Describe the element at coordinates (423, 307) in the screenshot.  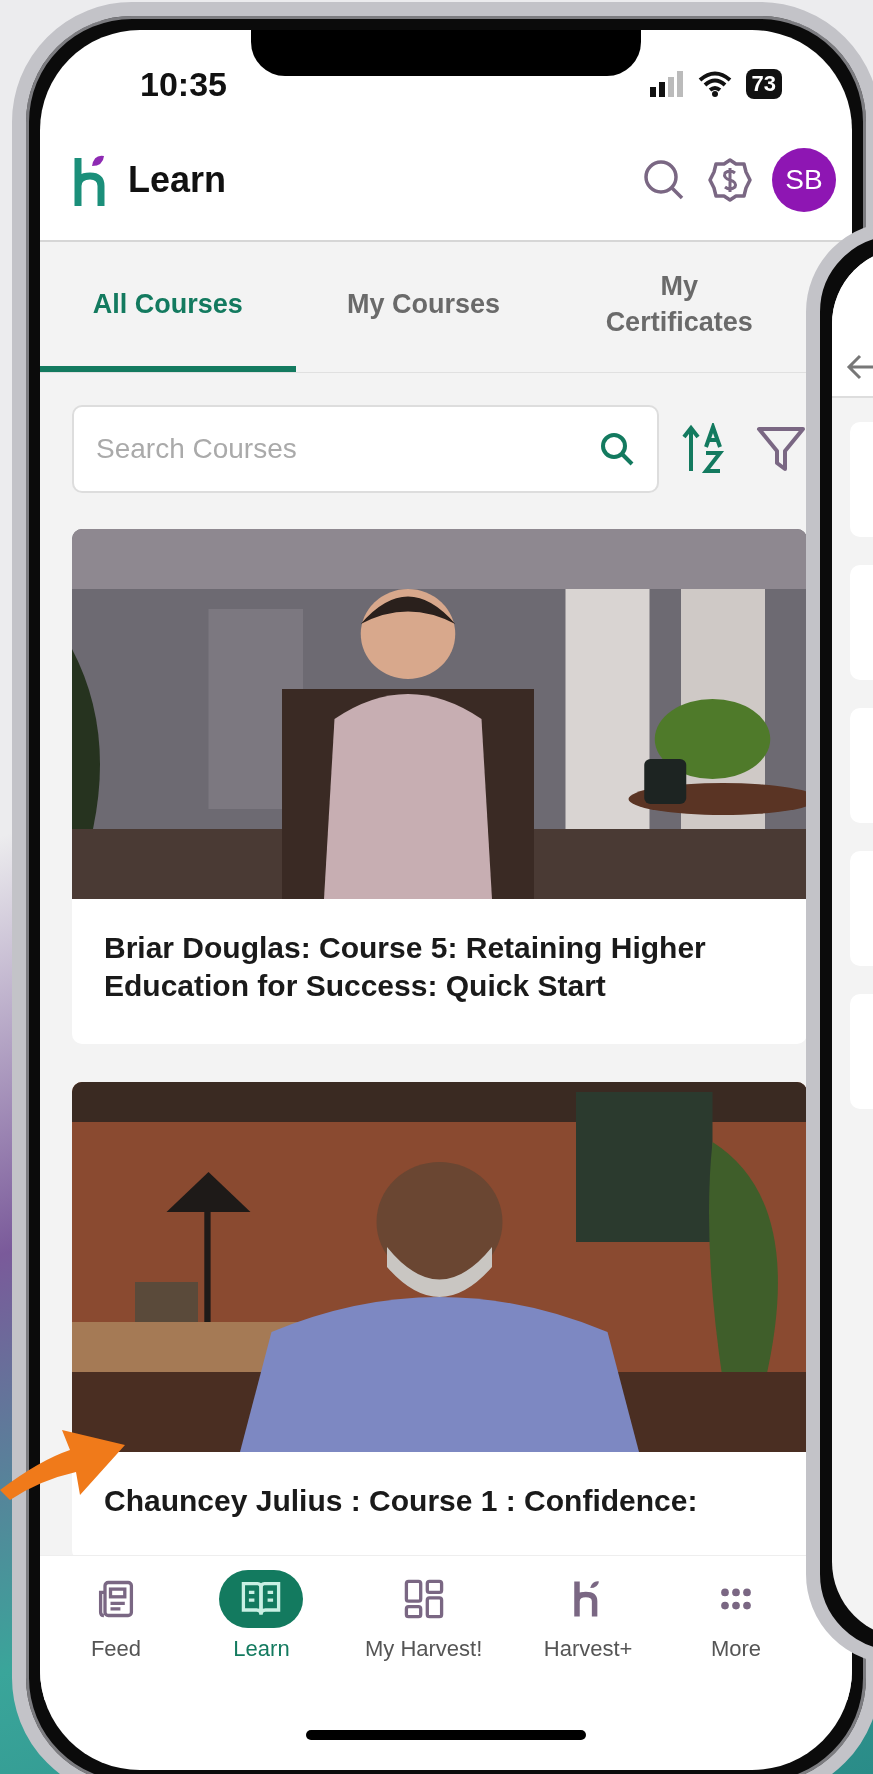
I see `tab: My Courses` at that location.